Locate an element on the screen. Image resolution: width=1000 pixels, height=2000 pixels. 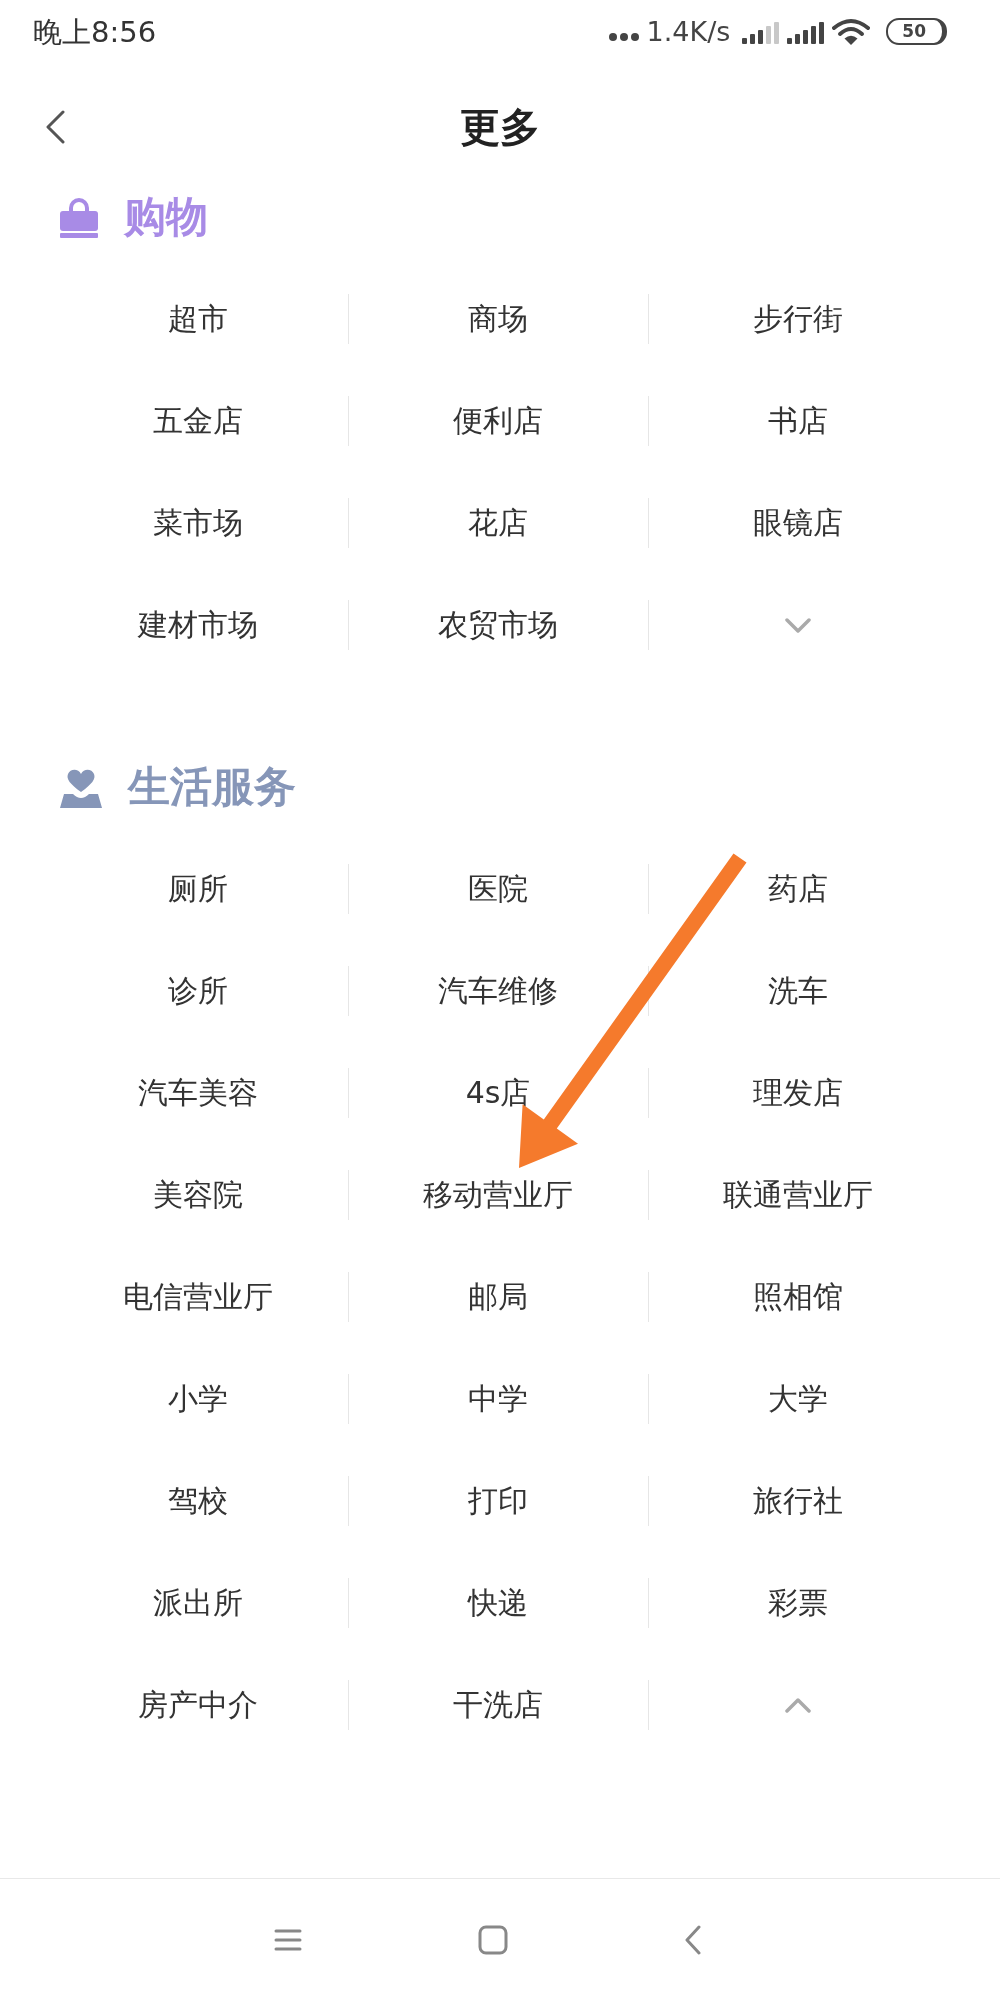
category-link: 联通营业厅 is located at coordinates (798, 1195).